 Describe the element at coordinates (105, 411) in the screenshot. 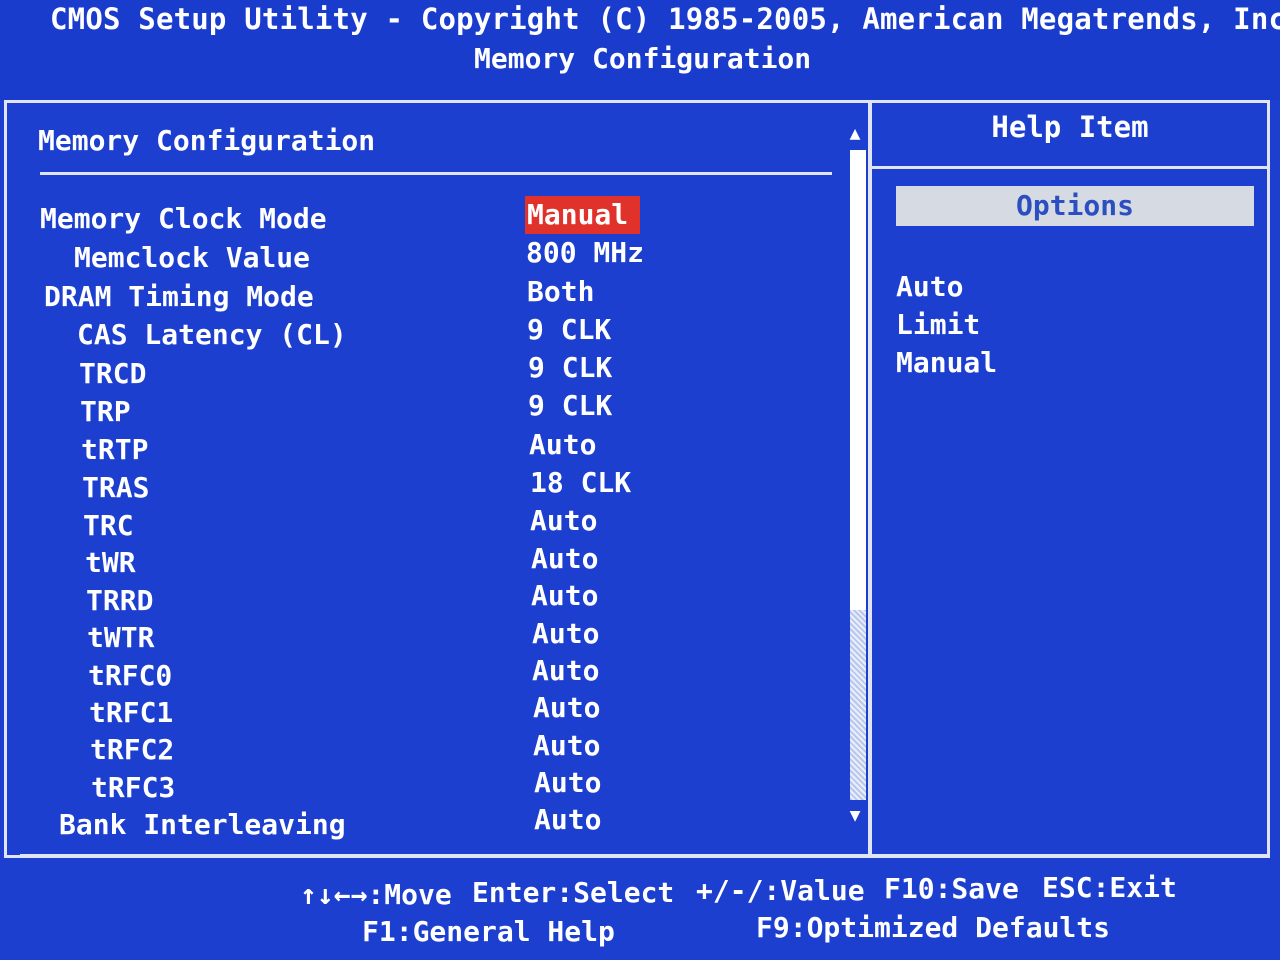

I see `setting-label-trp: TRP` at that location.